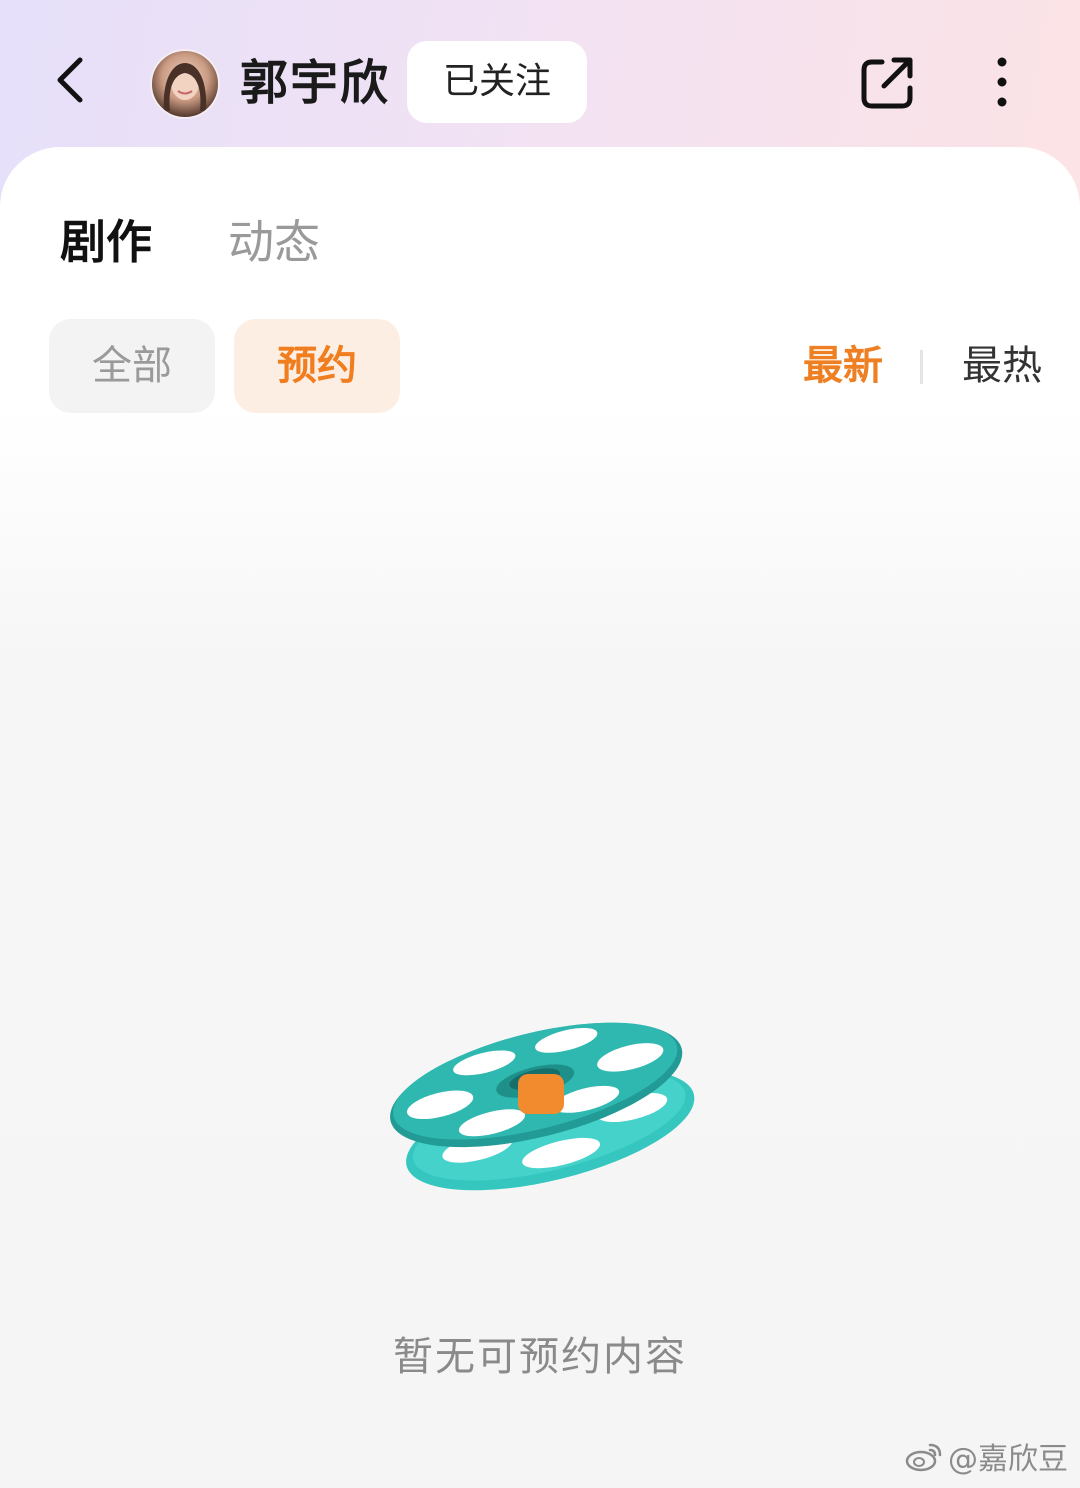 The width and height of the screenshot is (1080, 1488). What do you see at coordinates (1002, 82) in the screenshot?
I see `more-icon` at bounding box center [1002, 82].